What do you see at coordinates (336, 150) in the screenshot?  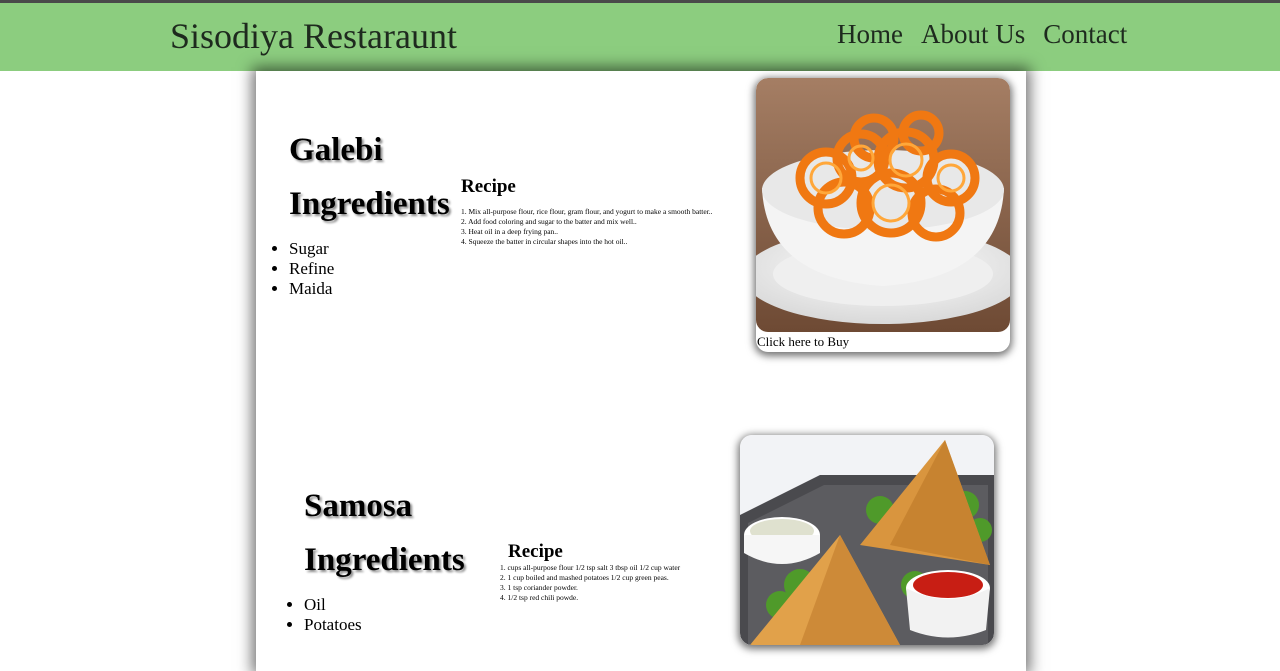 I see `dish-title: Galebi` at bounding box center [336, 150].